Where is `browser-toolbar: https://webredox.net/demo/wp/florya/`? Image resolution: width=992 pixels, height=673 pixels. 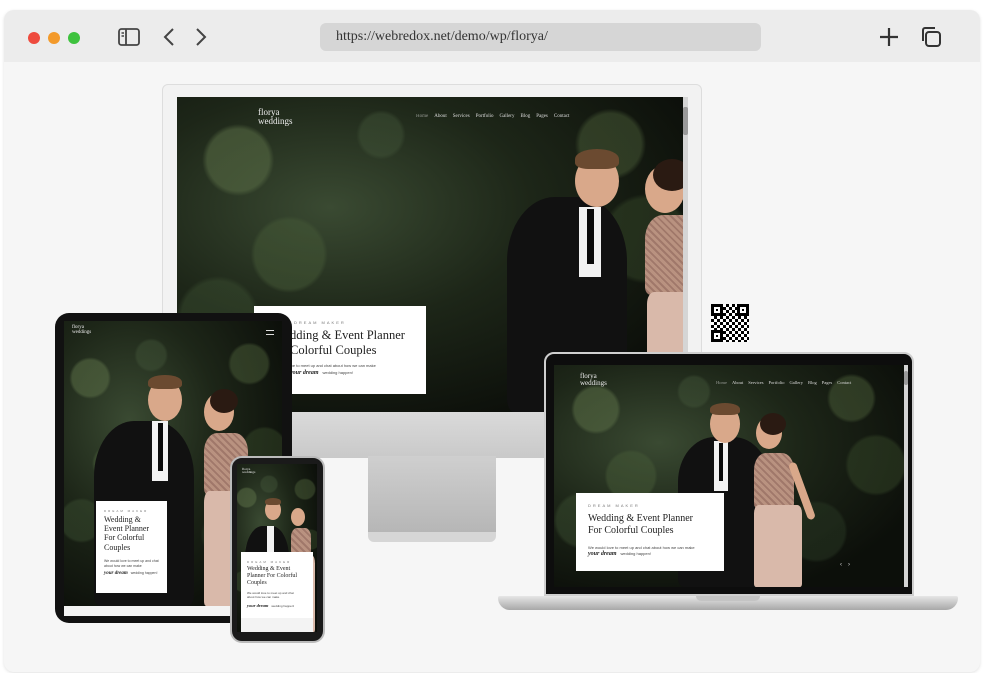
browser-toolbar: https://webredox.net/demo/wp/florya/ is located at coordinates (492, 36).